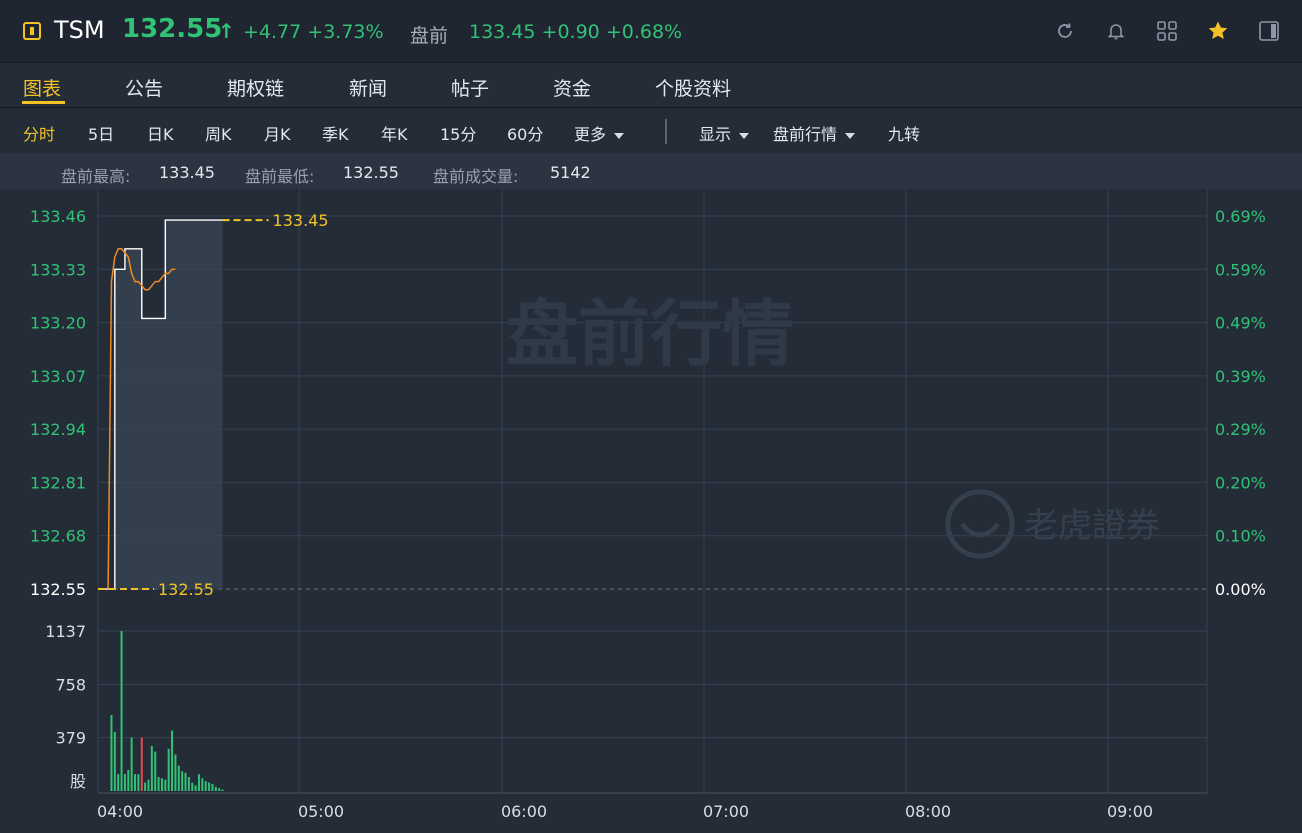 The image size is (1302, 833). I want to click on low-marker-label: 132.55, so click(186, 589).